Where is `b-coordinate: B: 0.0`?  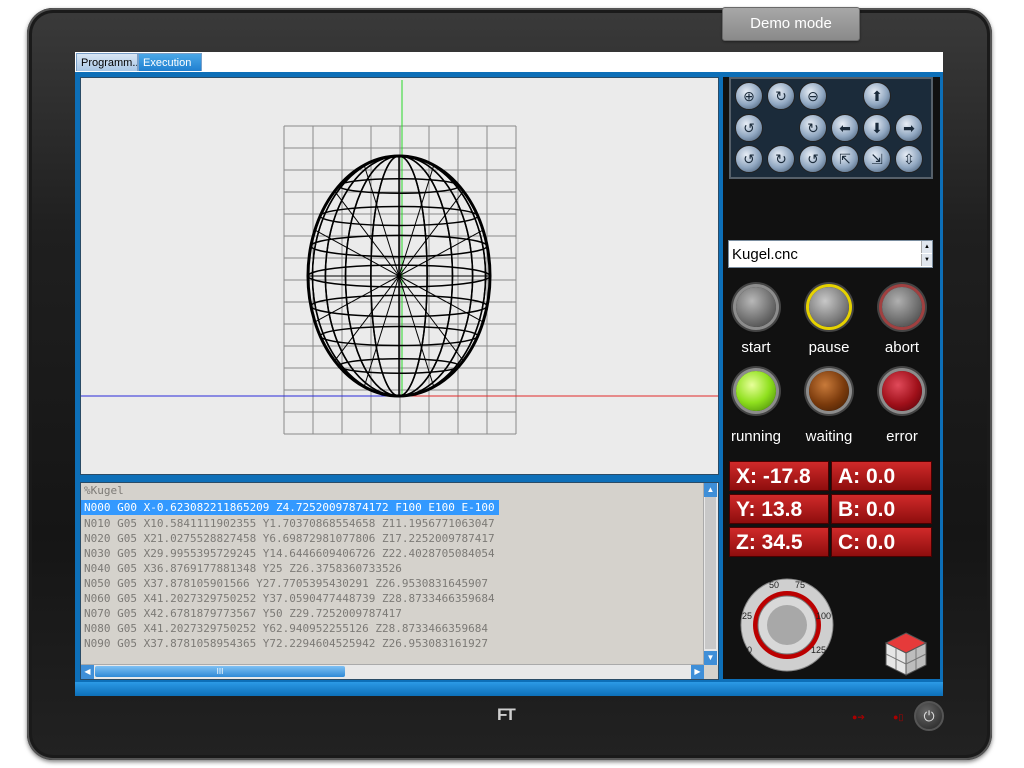
b-coordinate: B: 0.0 is located at coordinates (881, 509).